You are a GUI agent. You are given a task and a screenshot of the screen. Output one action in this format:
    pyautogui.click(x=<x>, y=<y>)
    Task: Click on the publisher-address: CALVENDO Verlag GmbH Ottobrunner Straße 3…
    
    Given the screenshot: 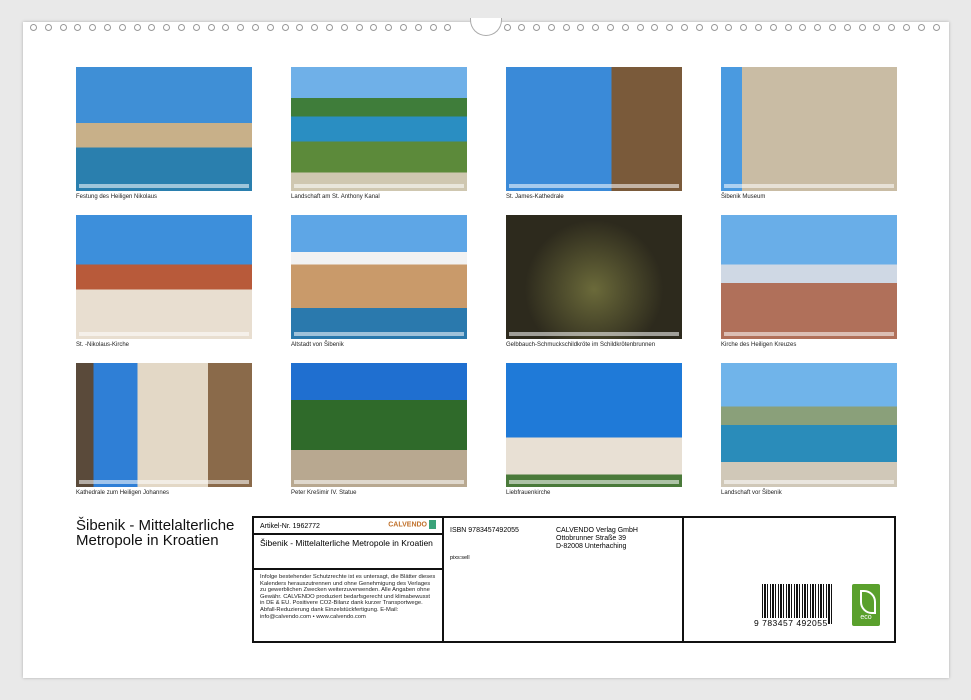 What is the action you would take?
    pyautogui.click(x=597, y=538)
    